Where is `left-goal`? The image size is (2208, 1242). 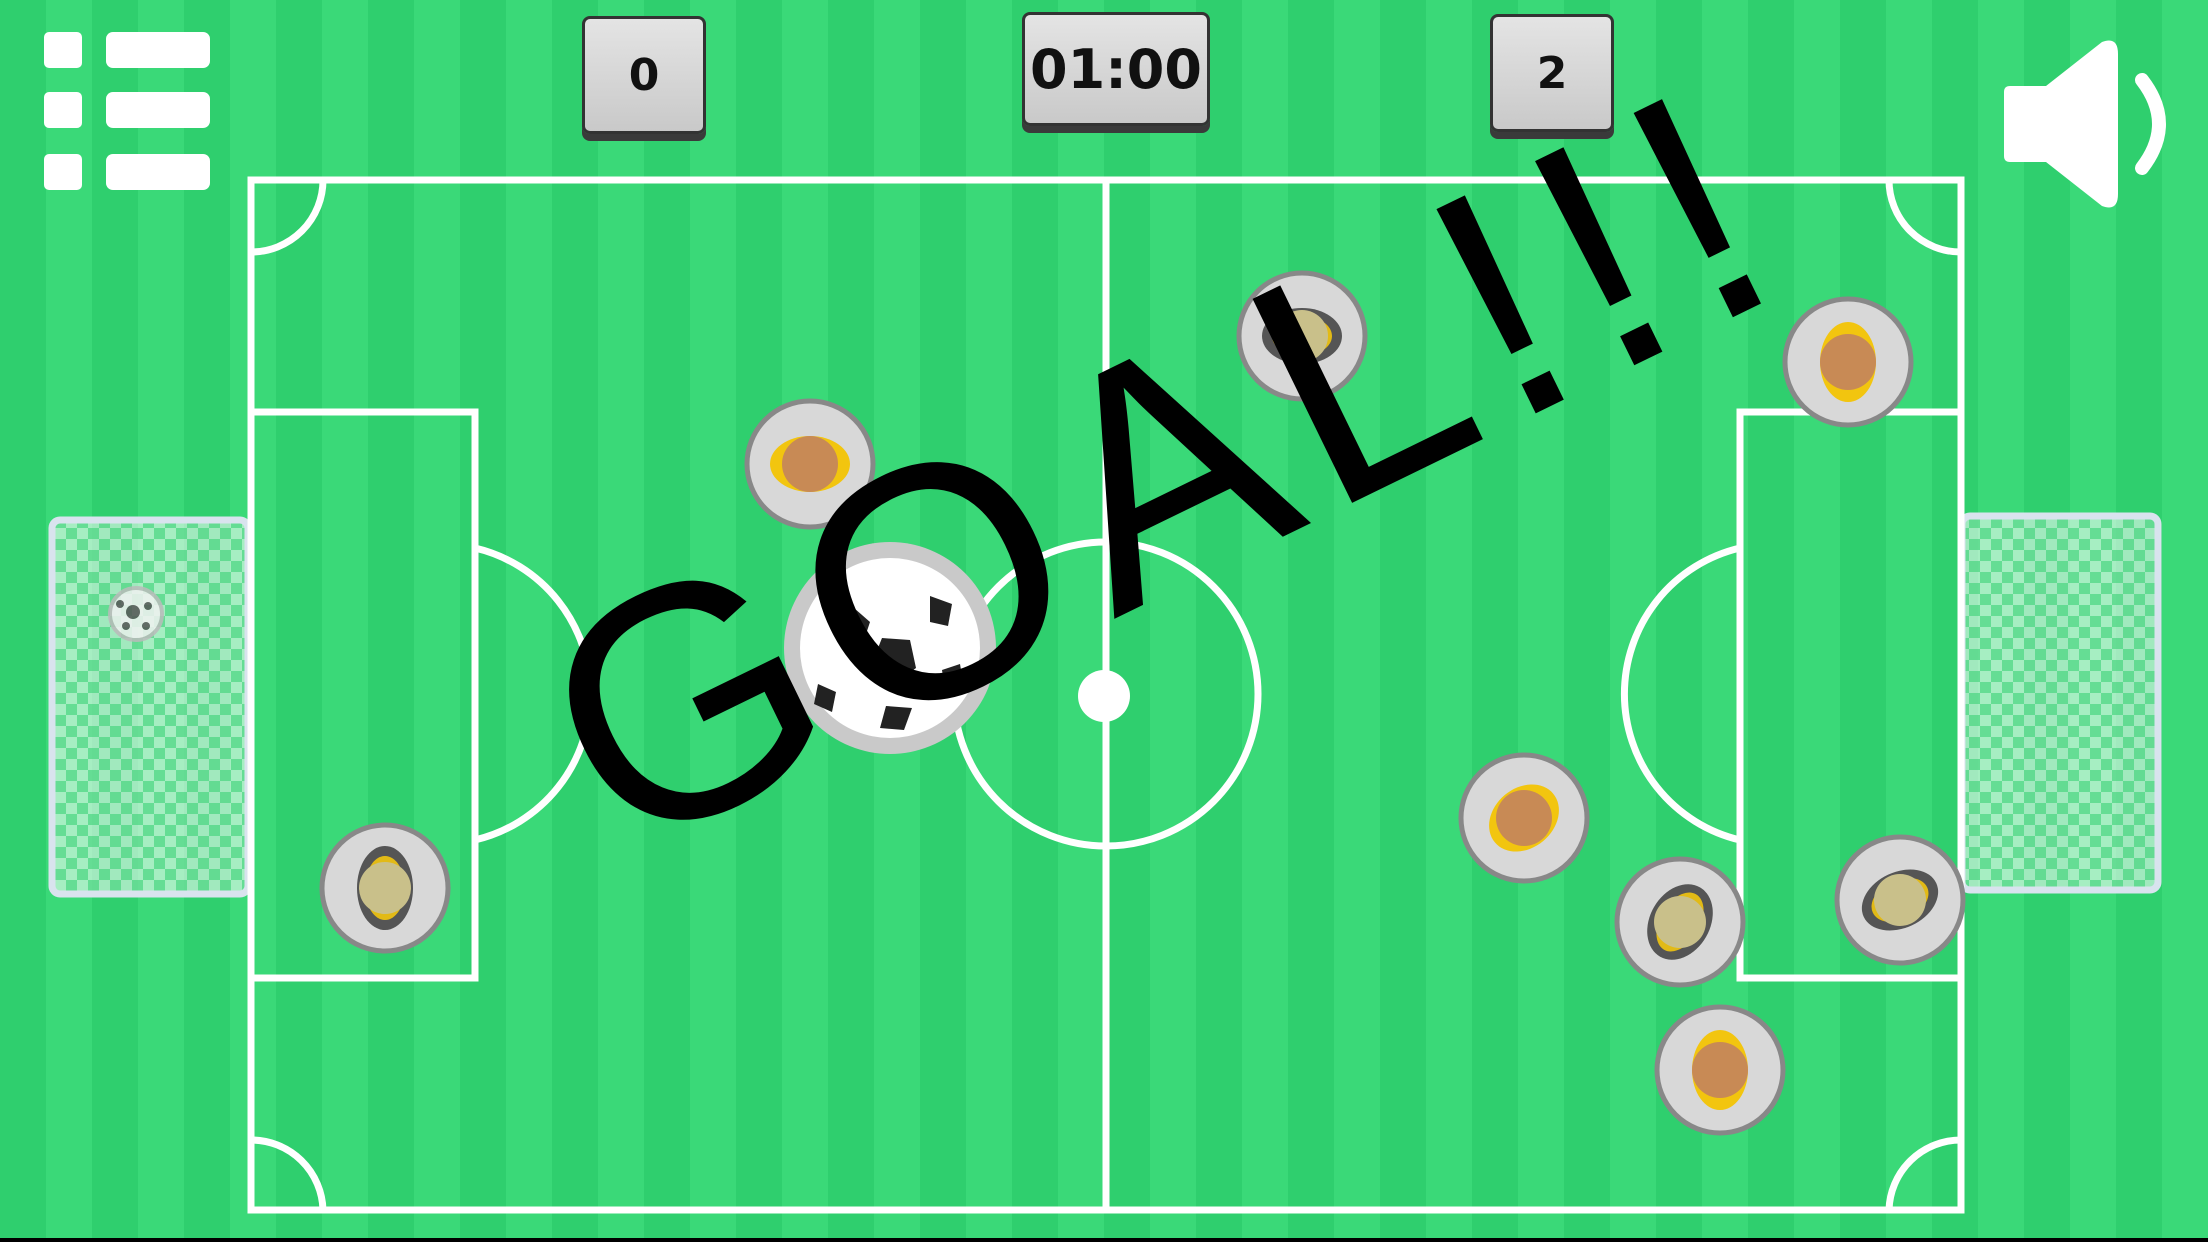
left-goal is located at coordinates (150, 707).